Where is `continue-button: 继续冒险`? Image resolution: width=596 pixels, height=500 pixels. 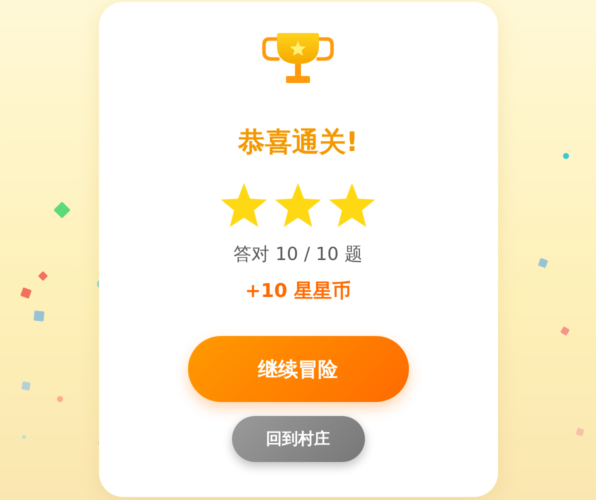 continue-button: 继续冒险 is located at coordinates (298, 369).